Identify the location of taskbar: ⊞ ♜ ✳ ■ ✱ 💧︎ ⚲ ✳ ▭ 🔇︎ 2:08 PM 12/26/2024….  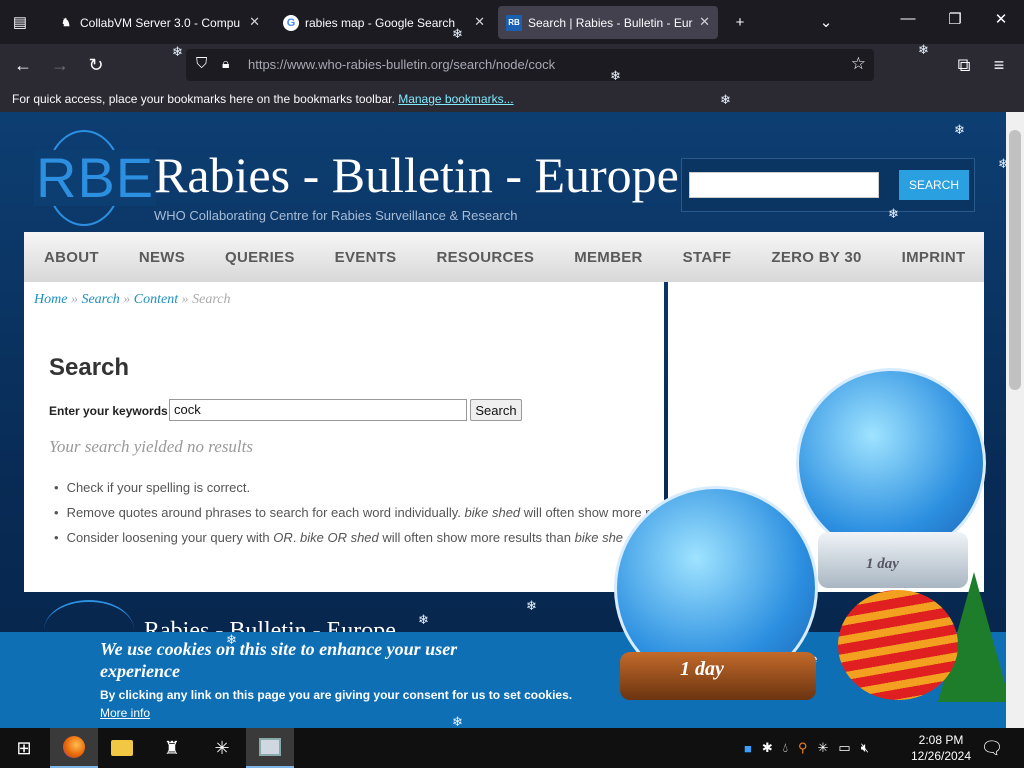
(512, 748).